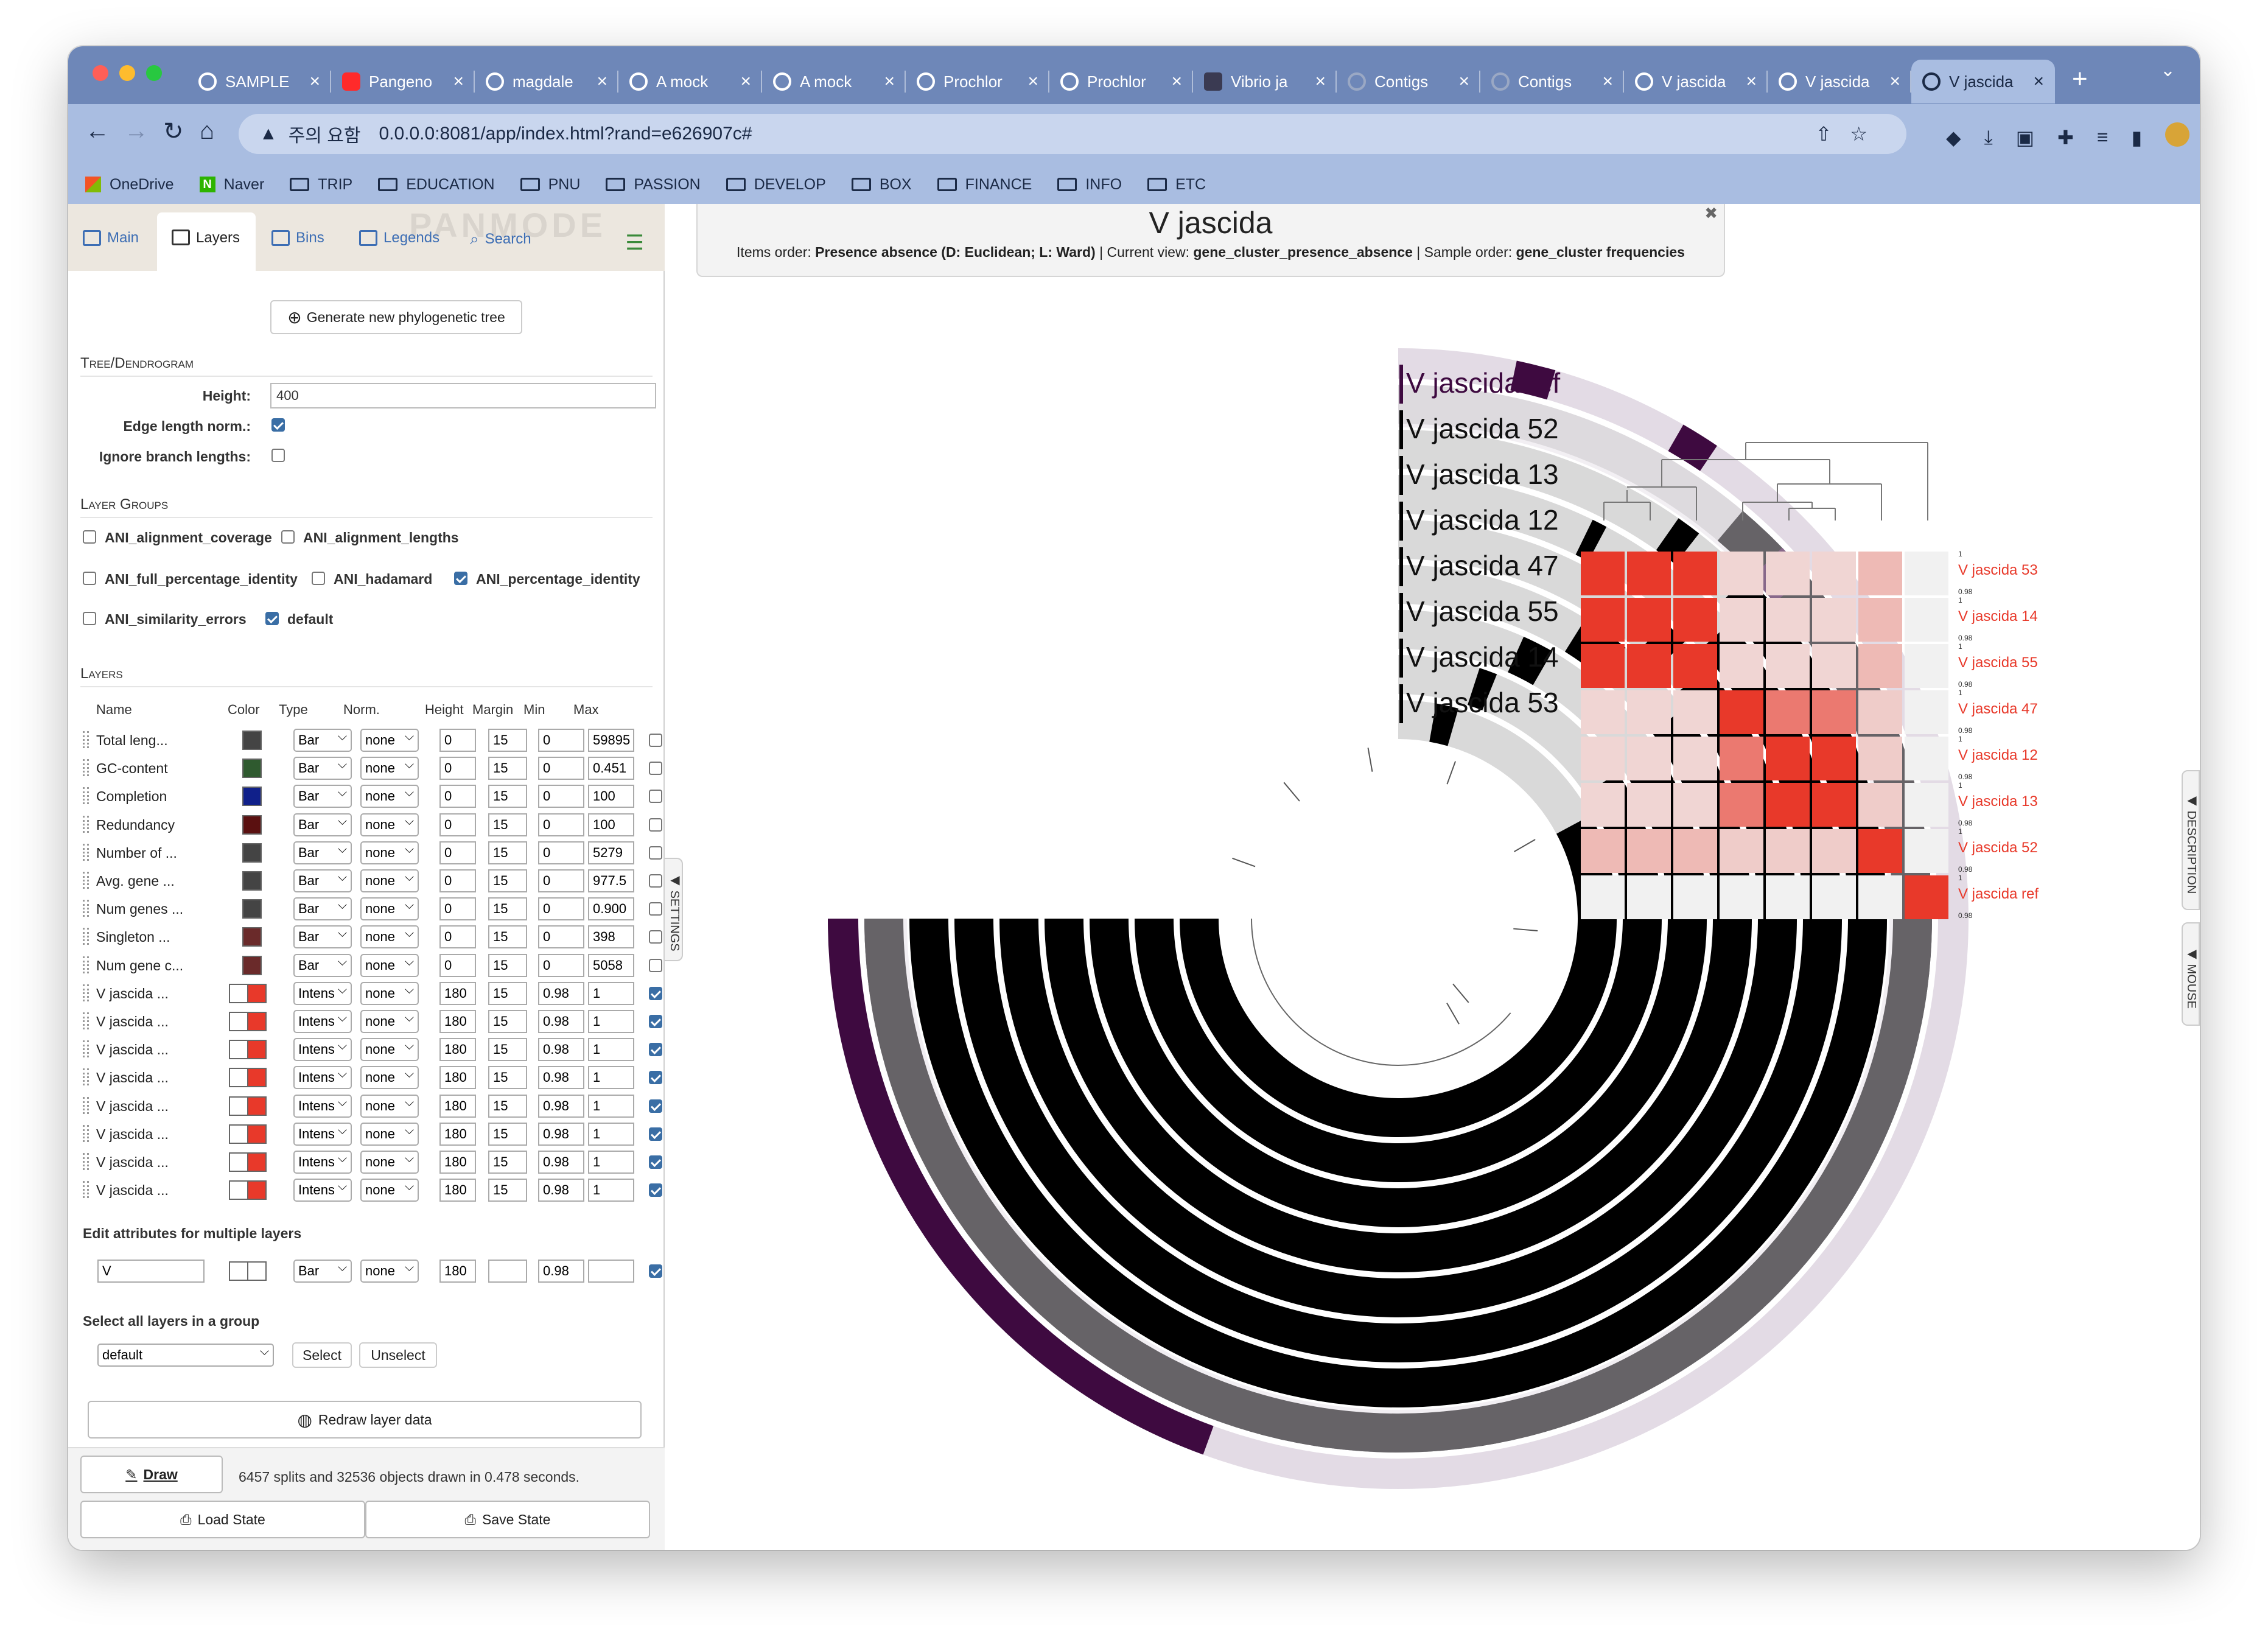 The image size is (2268, 1640). Describe the element at coordinates (654, 185) in the screenshot. I see `bookmark-item: PASSION` at that location.